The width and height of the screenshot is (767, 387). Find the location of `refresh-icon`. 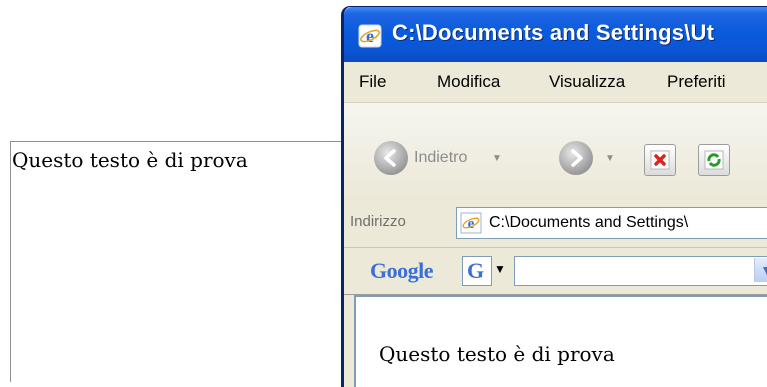

refresh-icon is located at coordinates (714, 160).